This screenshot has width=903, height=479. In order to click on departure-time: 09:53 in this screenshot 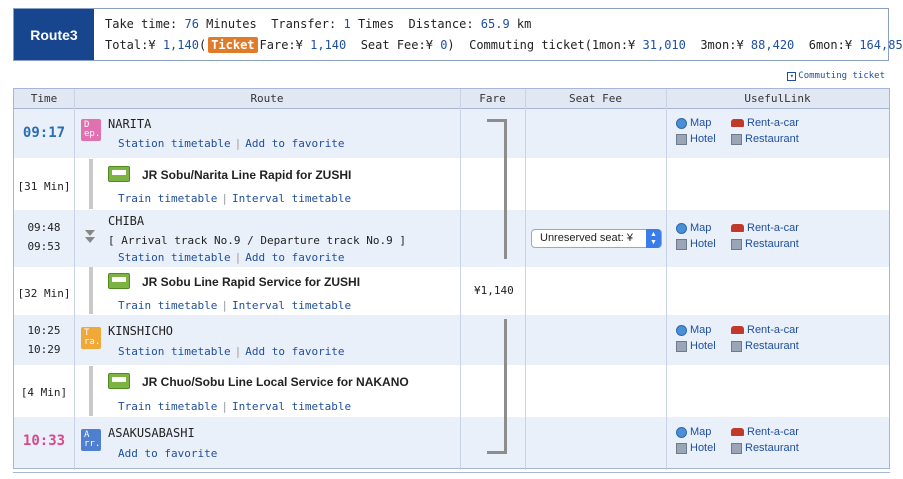, I will do `click(44, 246)`.